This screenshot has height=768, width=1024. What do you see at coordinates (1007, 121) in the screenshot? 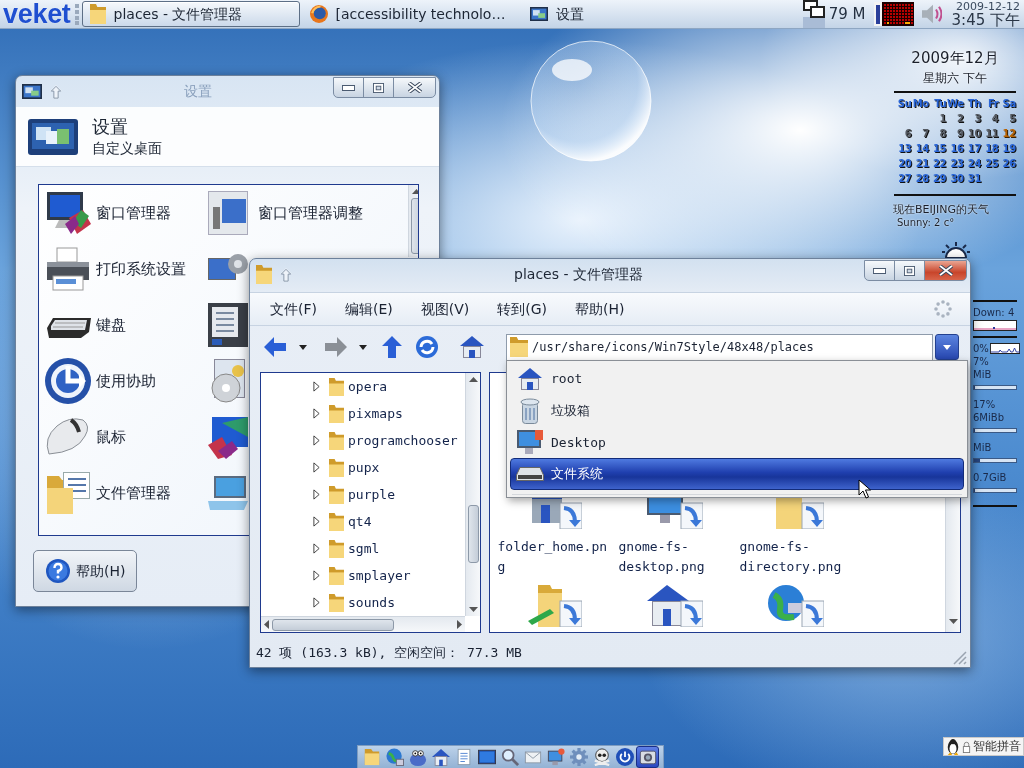
I see `calendar-day: 5` at bounding box center [1007, 121].